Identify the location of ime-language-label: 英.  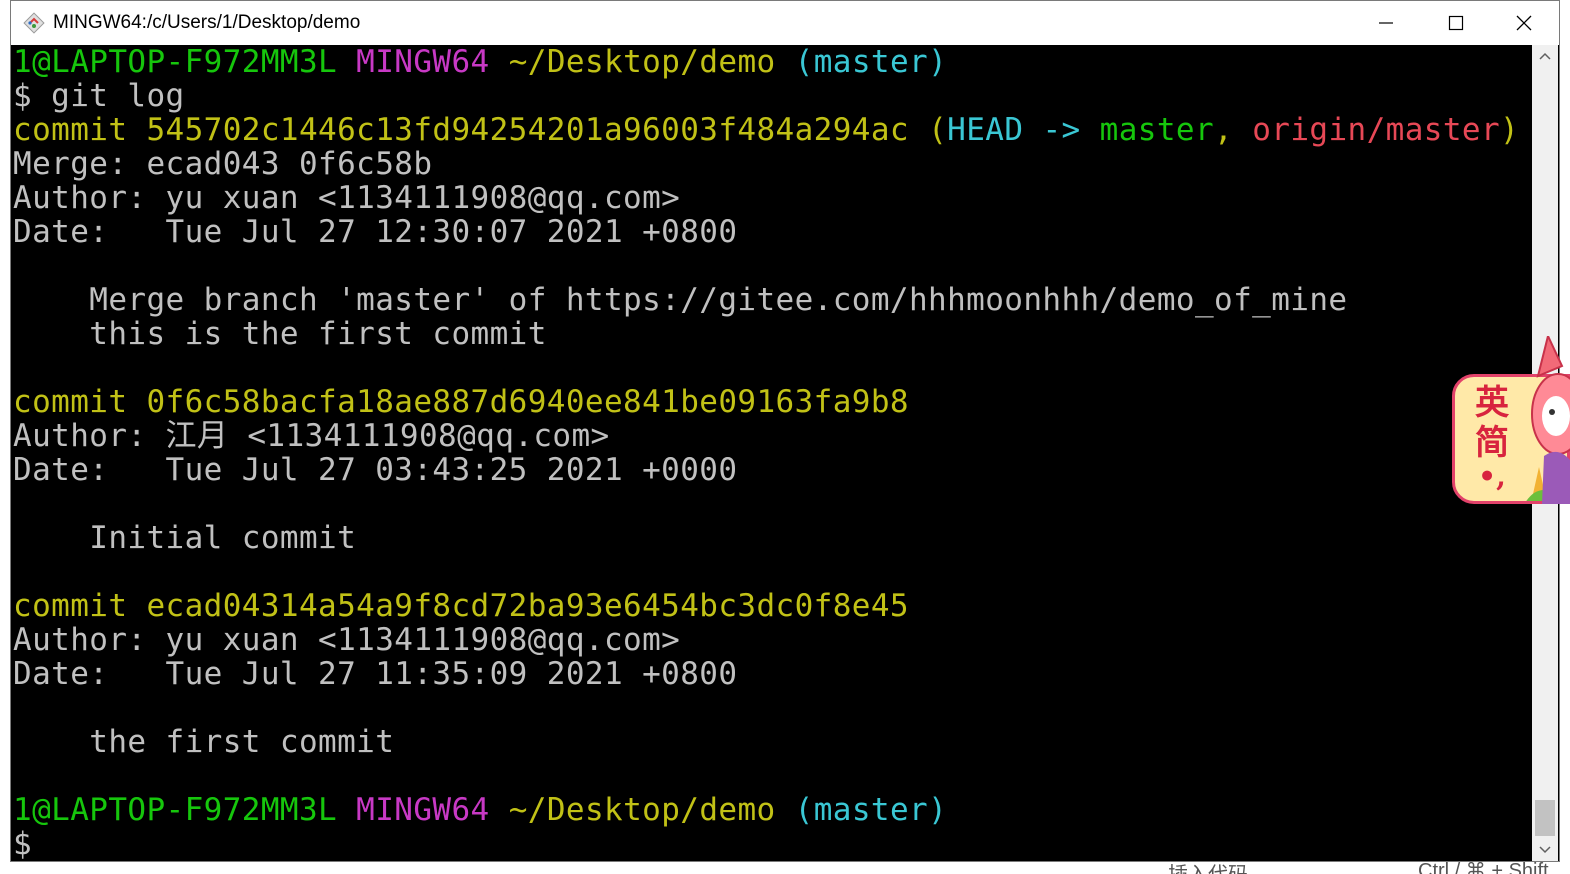
(1492, 403).